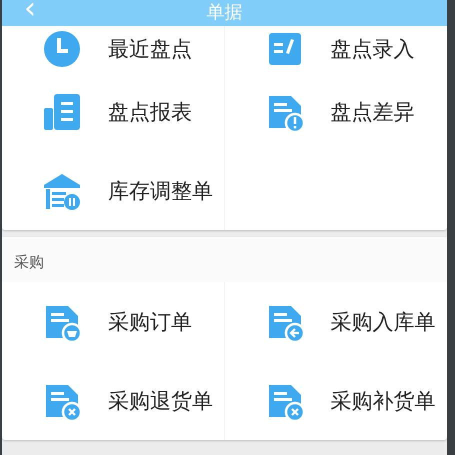 The image size is (455, 455). I want to click on menu-item: 最近盘点, so click(113, 49).